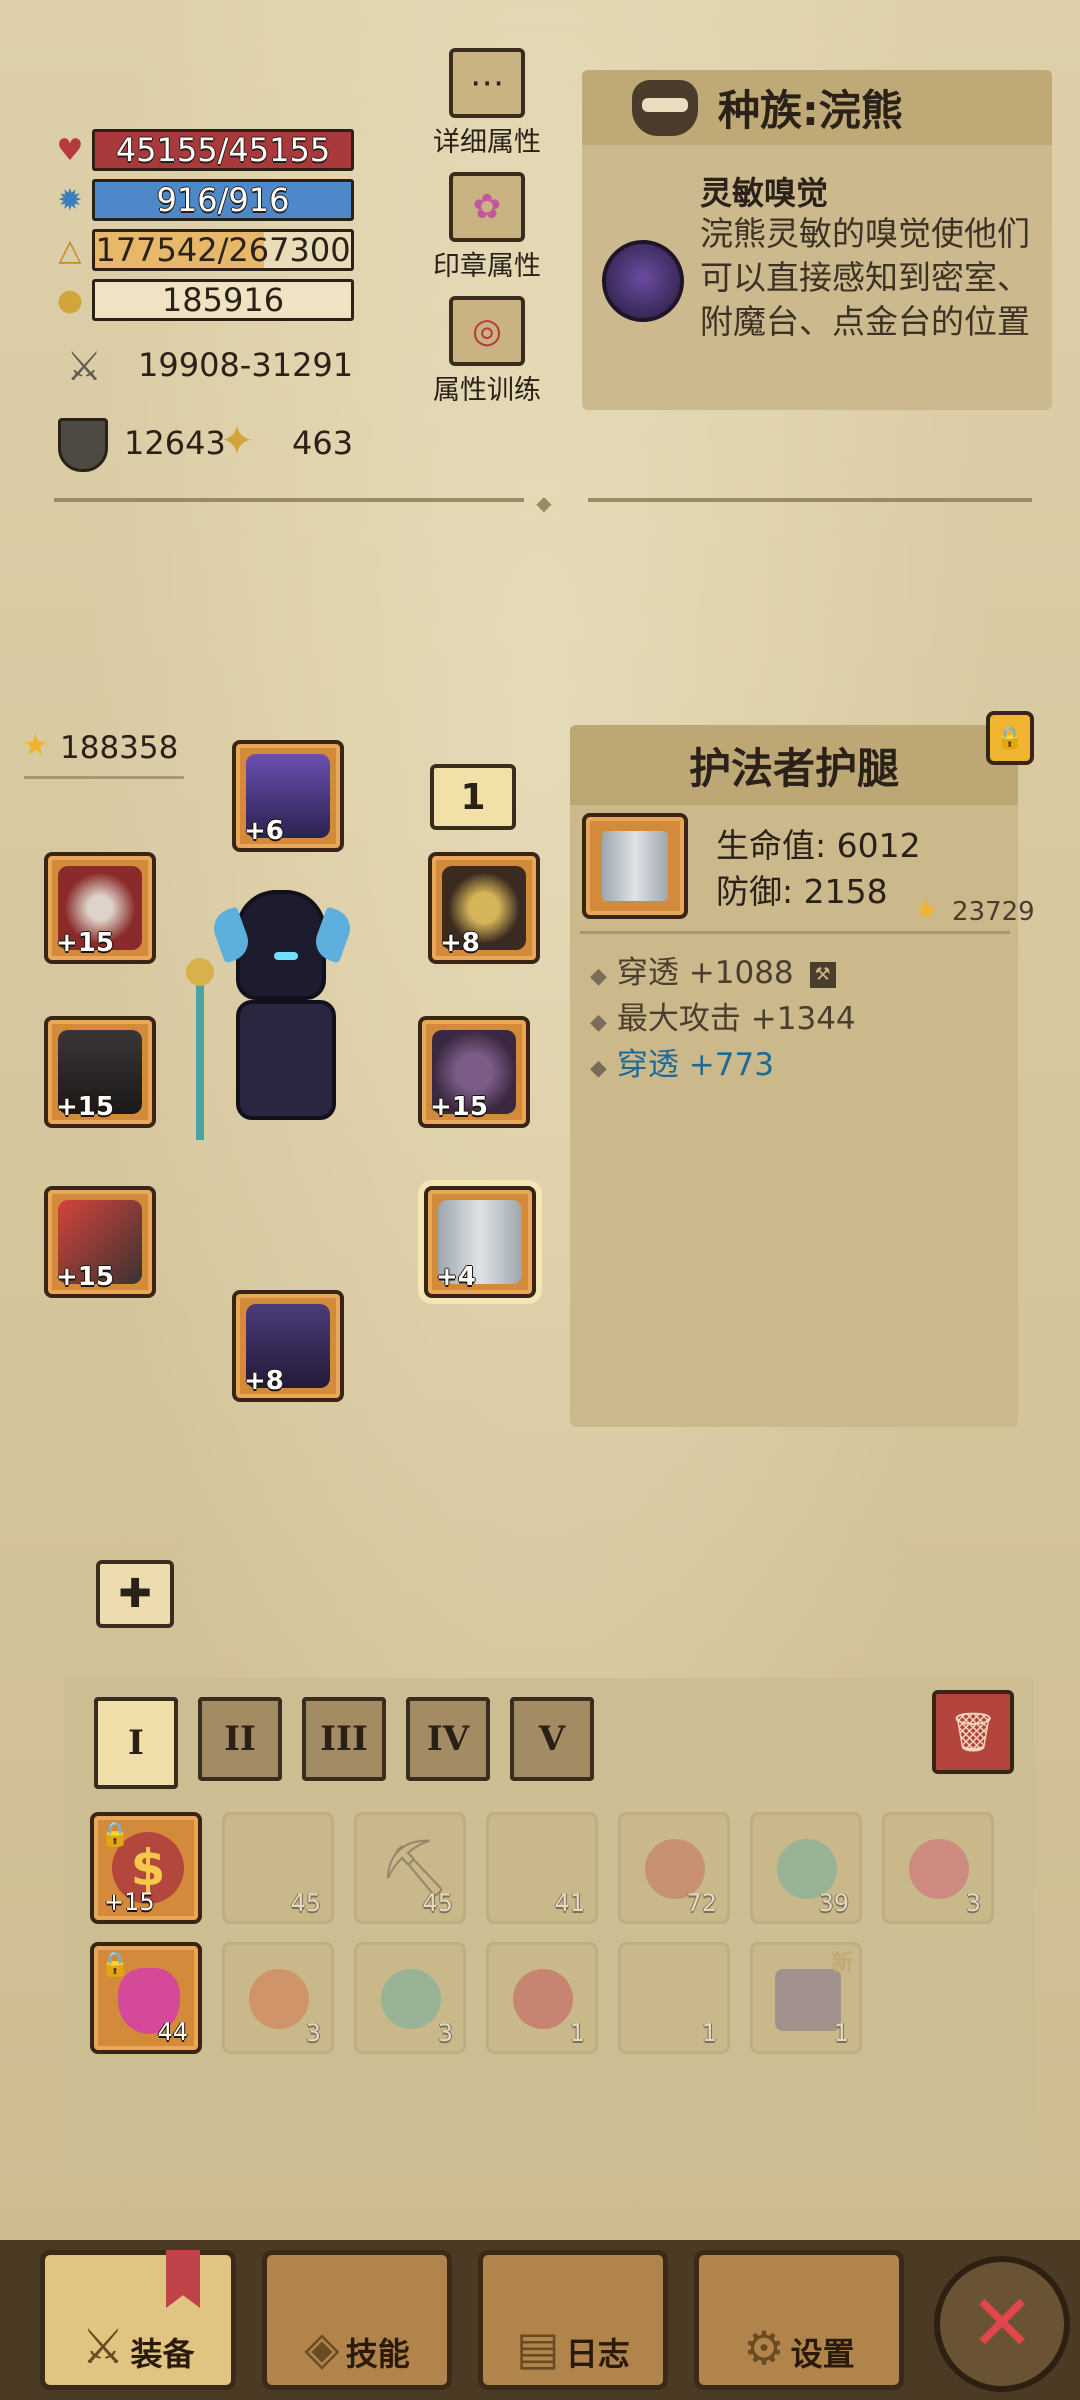 The width and height of the screenshot is (1080, 2400). I want to click on attack-value: 19908-31291, so click(246, 365).